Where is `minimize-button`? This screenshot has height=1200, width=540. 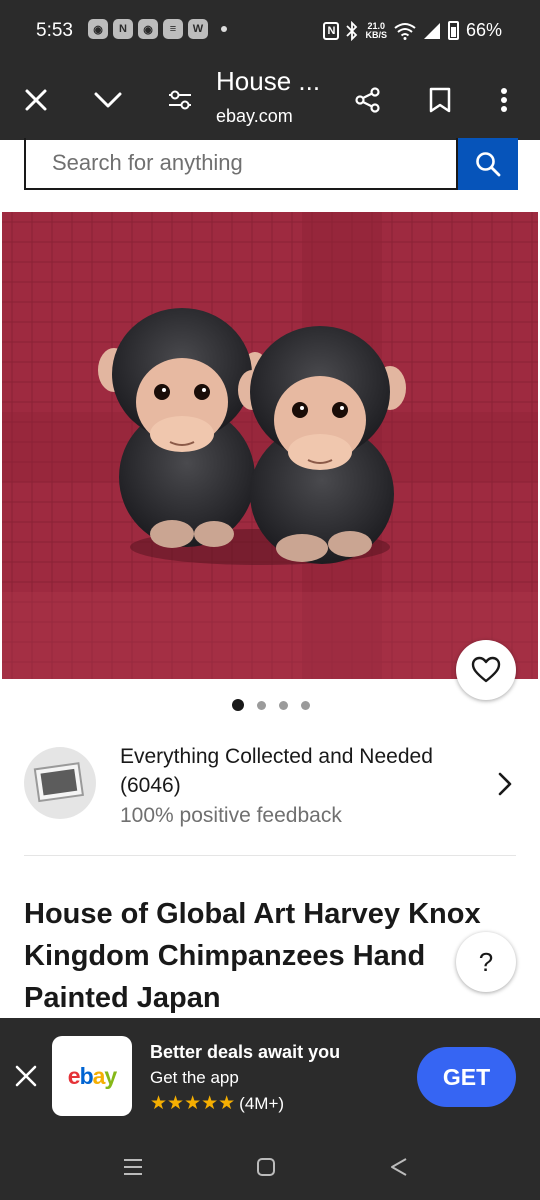
minimize-button is located at coordinates (108, 100).